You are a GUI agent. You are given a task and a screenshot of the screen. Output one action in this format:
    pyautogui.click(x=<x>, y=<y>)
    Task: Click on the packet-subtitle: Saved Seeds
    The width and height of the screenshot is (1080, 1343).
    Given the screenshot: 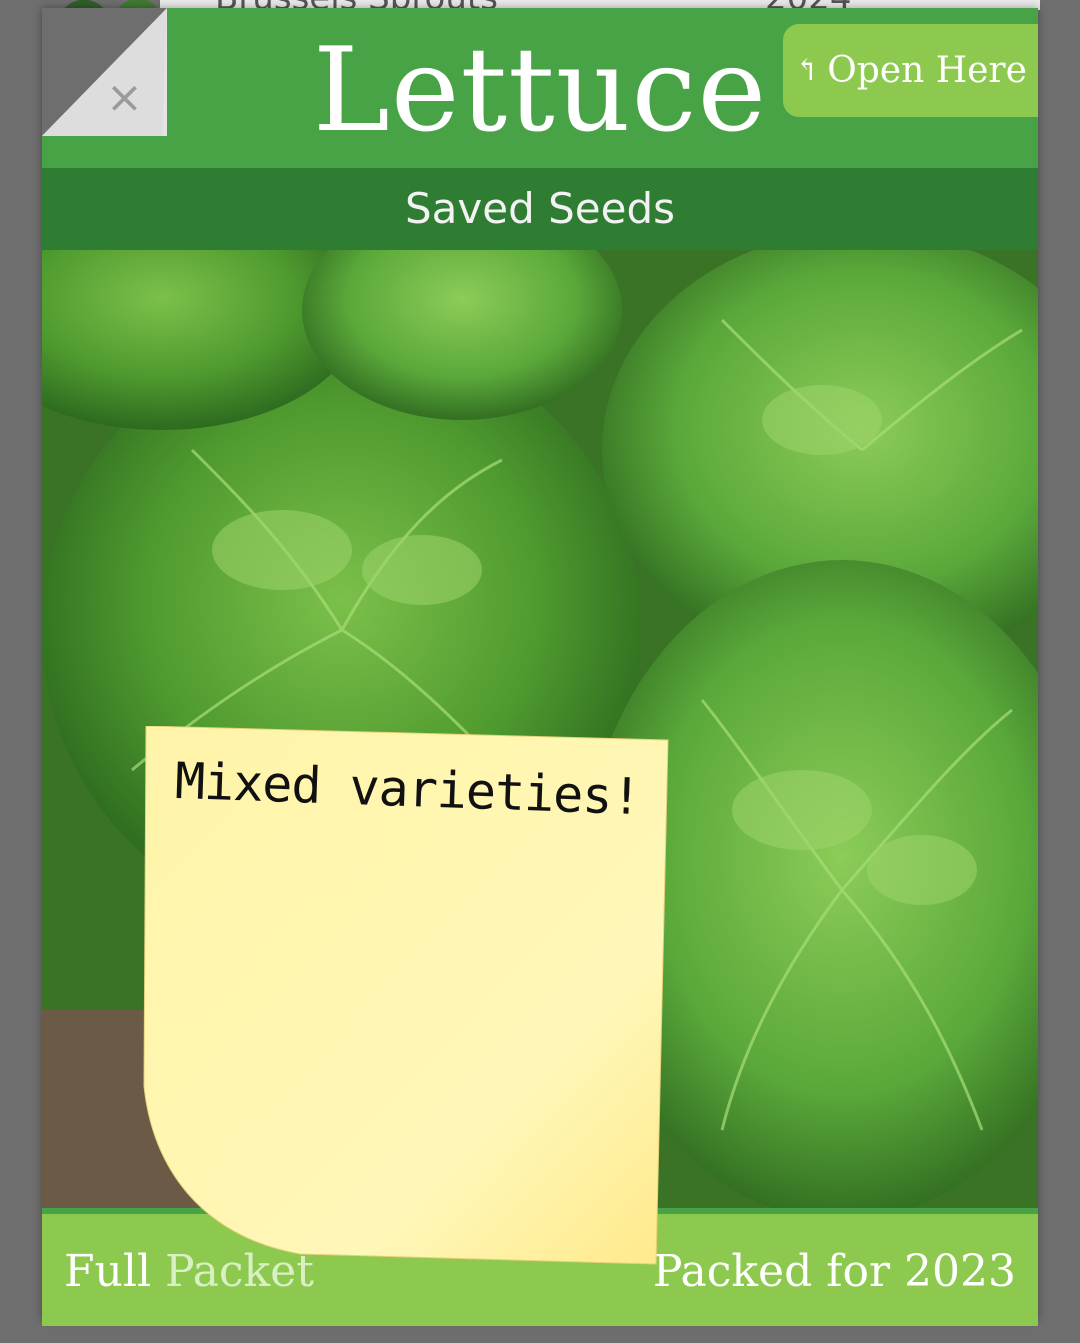 What is the action you would take?
    pyautogui.click(x=540, y=208)
    